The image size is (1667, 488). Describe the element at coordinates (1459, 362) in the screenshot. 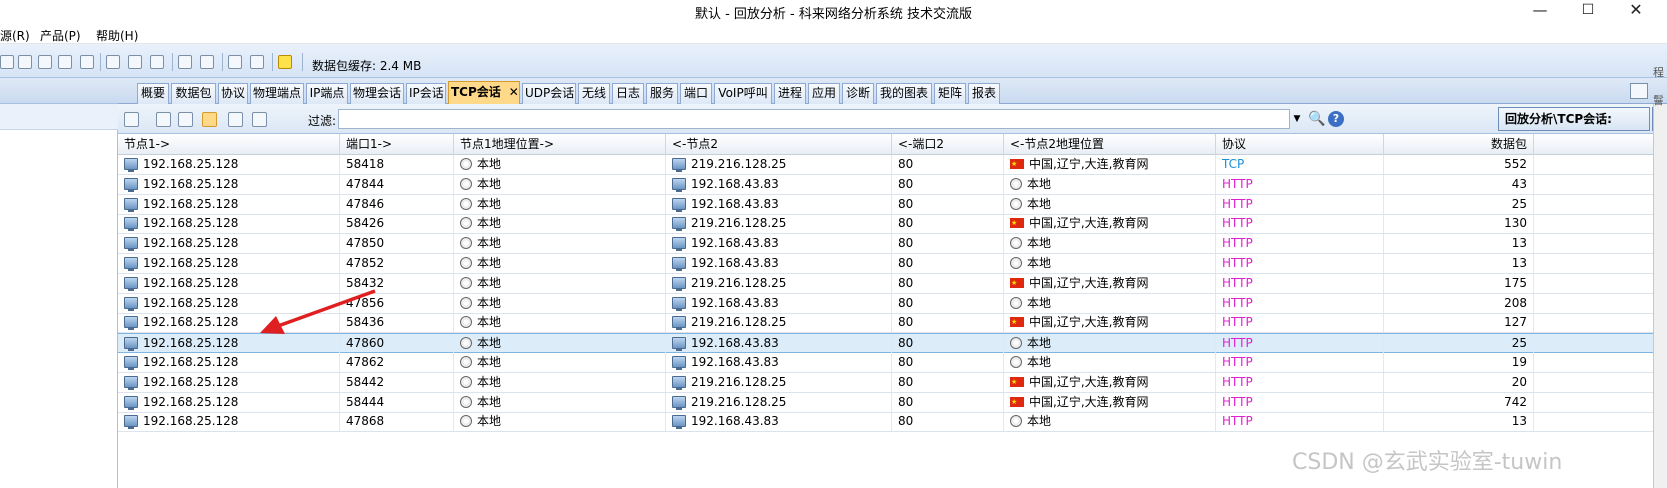

I see `table-cell-packets: 19` at that location.